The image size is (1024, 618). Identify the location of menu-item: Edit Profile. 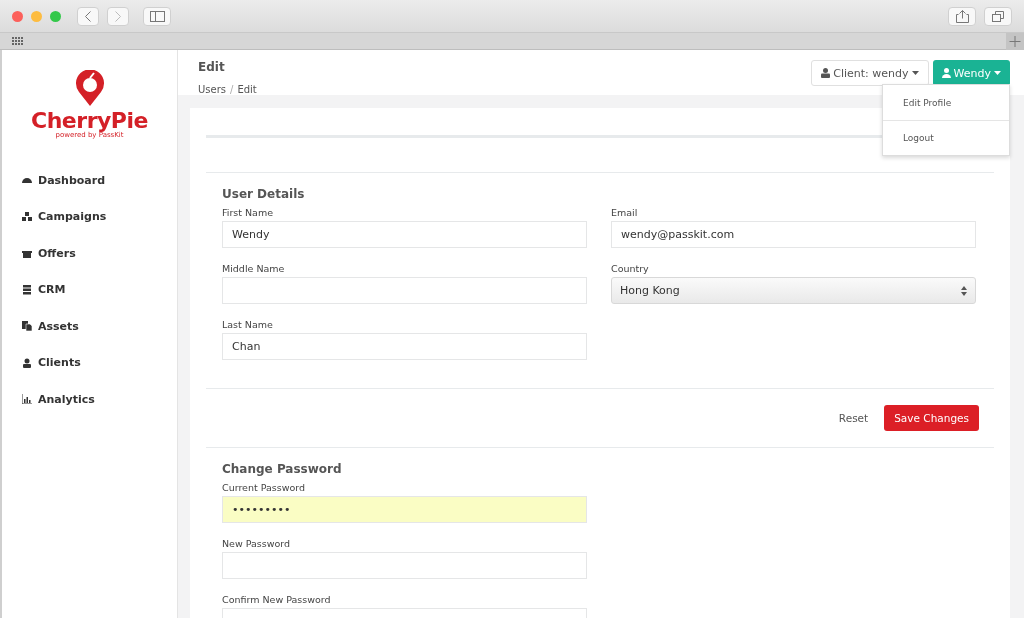
(946, 102).